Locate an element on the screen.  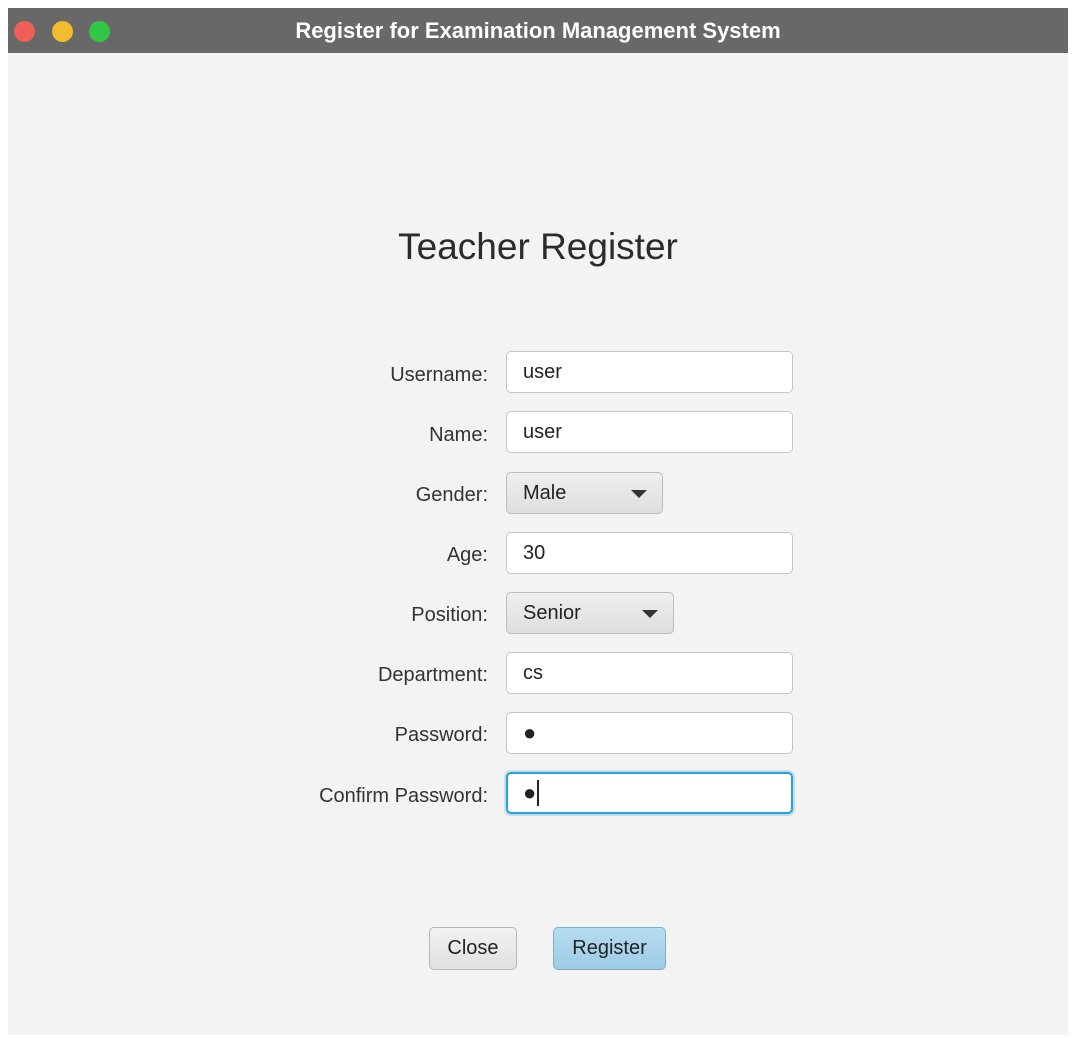
confirm-password-mask: ● is located at coordinates (530, 792).